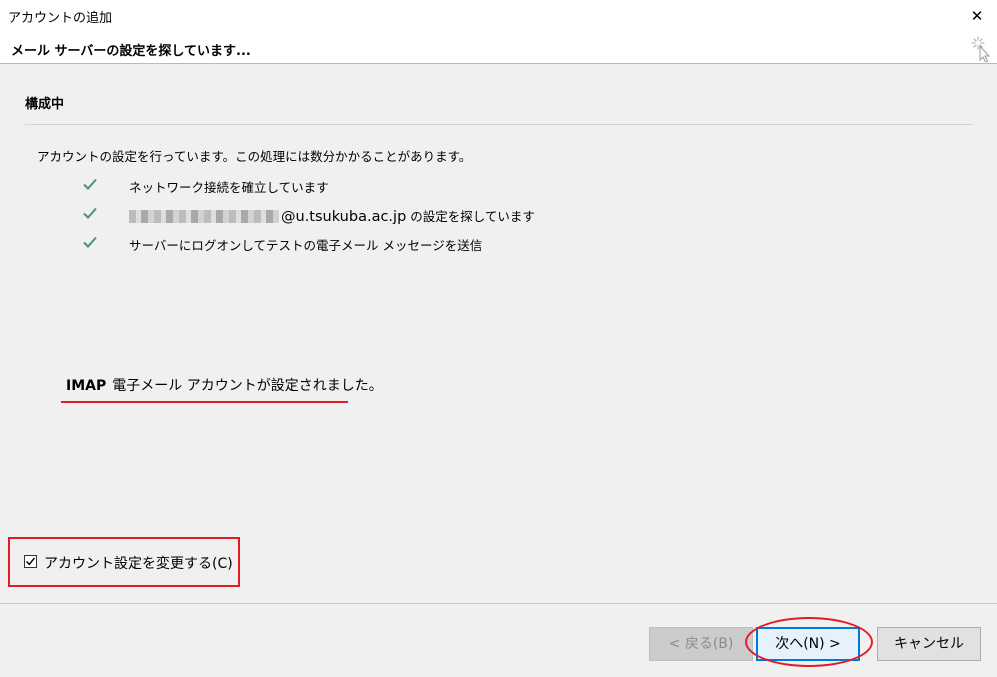  Describe the element at coordinates (981, 49) in the screenshot. I see `busy-cursor-icon` at that location.